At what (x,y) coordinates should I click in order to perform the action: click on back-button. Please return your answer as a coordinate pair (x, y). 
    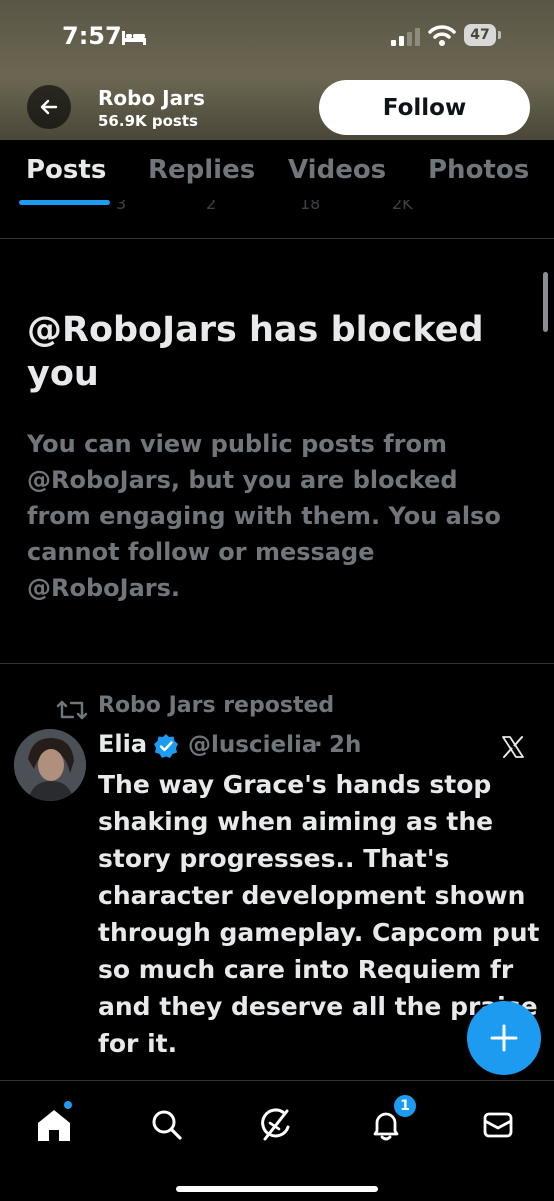
    Looking at the image, I should click on (49, 107).